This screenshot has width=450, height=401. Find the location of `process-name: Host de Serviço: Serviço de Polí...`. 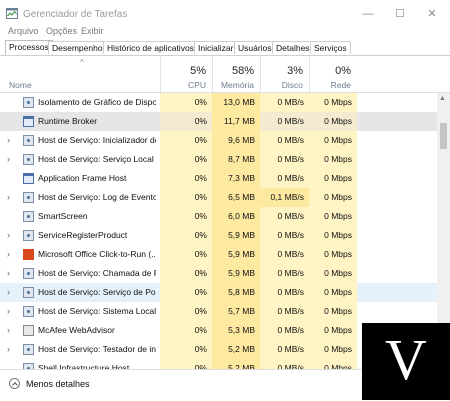

process-name: Host de Serviço: Serviço de Polí... is located at coordinates (97, 292).